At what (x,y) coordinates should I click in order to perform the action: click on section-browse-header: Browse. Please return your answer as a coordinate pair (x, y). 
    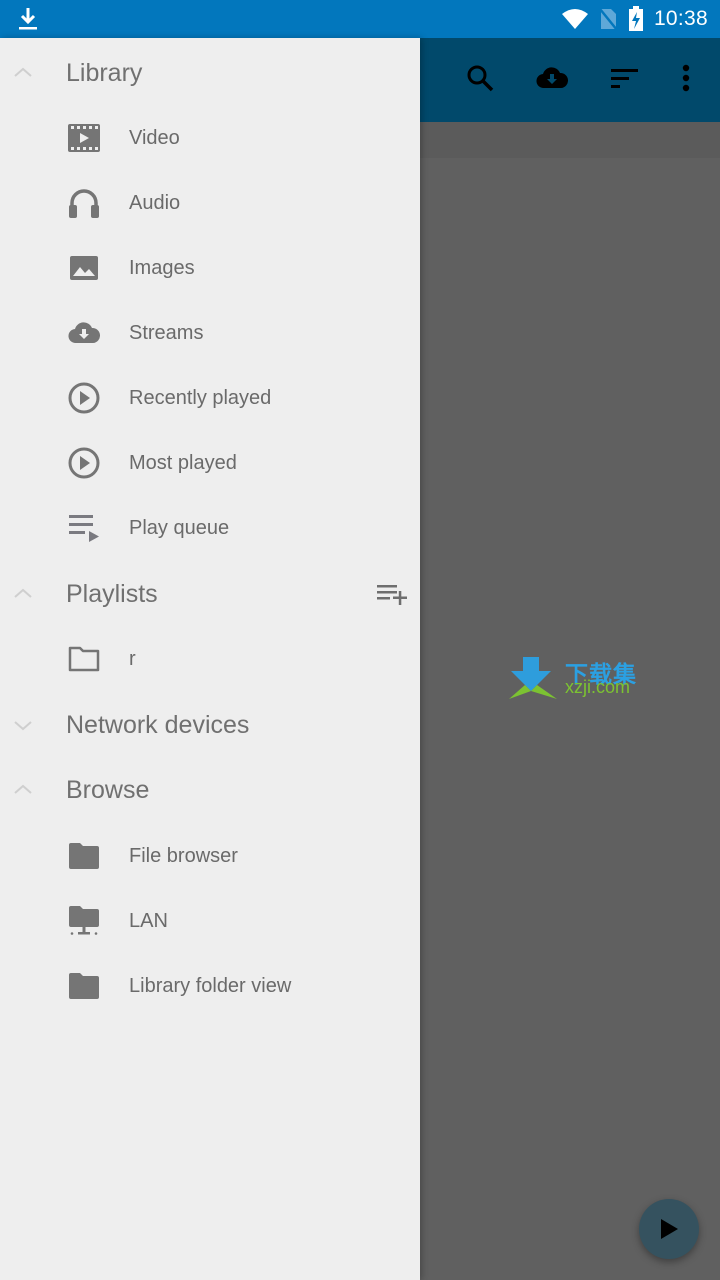
    Looking at the image, I should click on (210, 790).